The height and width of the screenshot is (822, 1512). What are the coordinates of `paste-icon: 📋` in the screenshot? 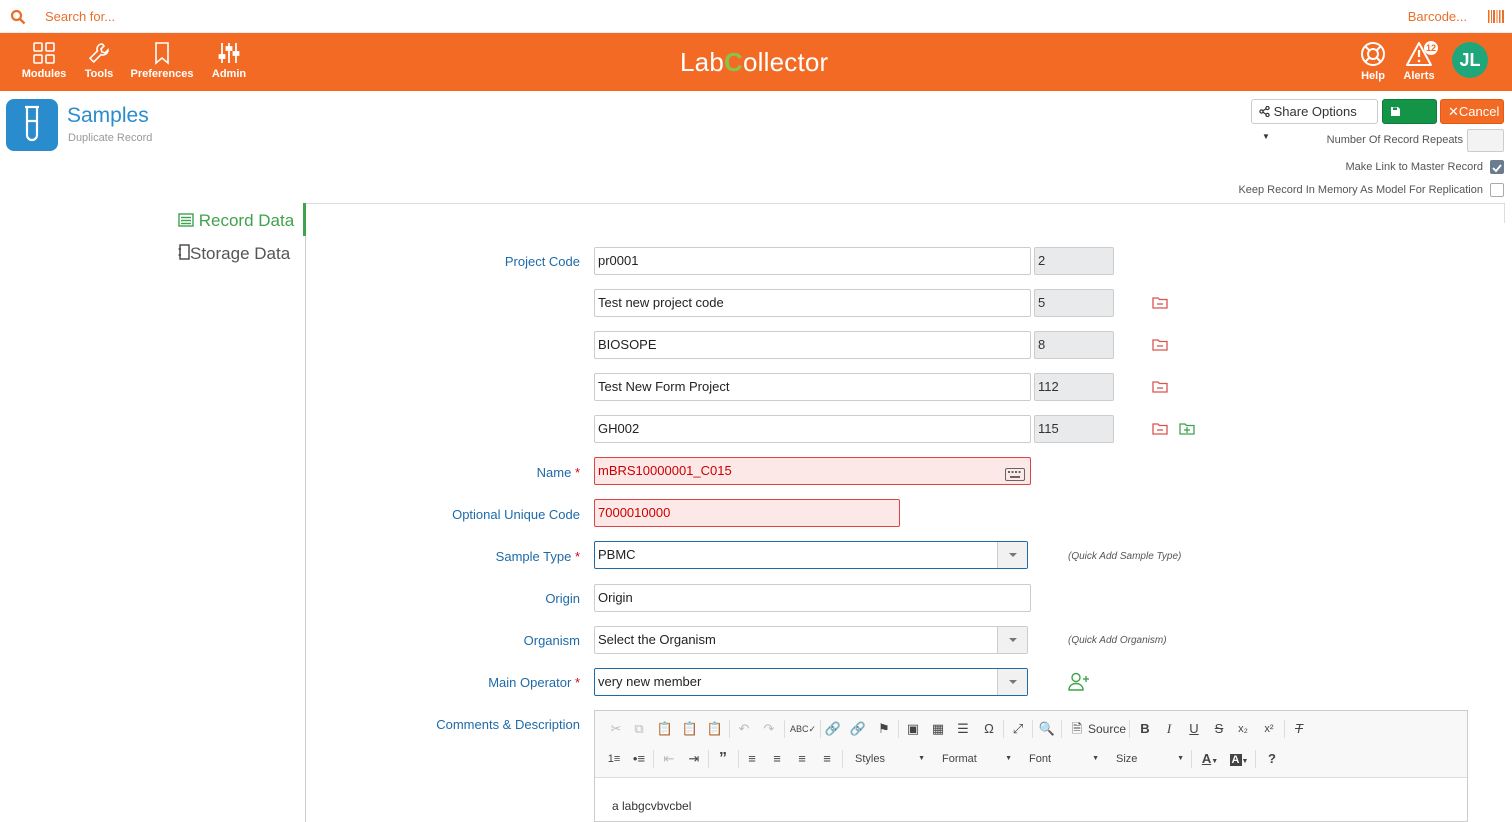 It's located at (665, 729).